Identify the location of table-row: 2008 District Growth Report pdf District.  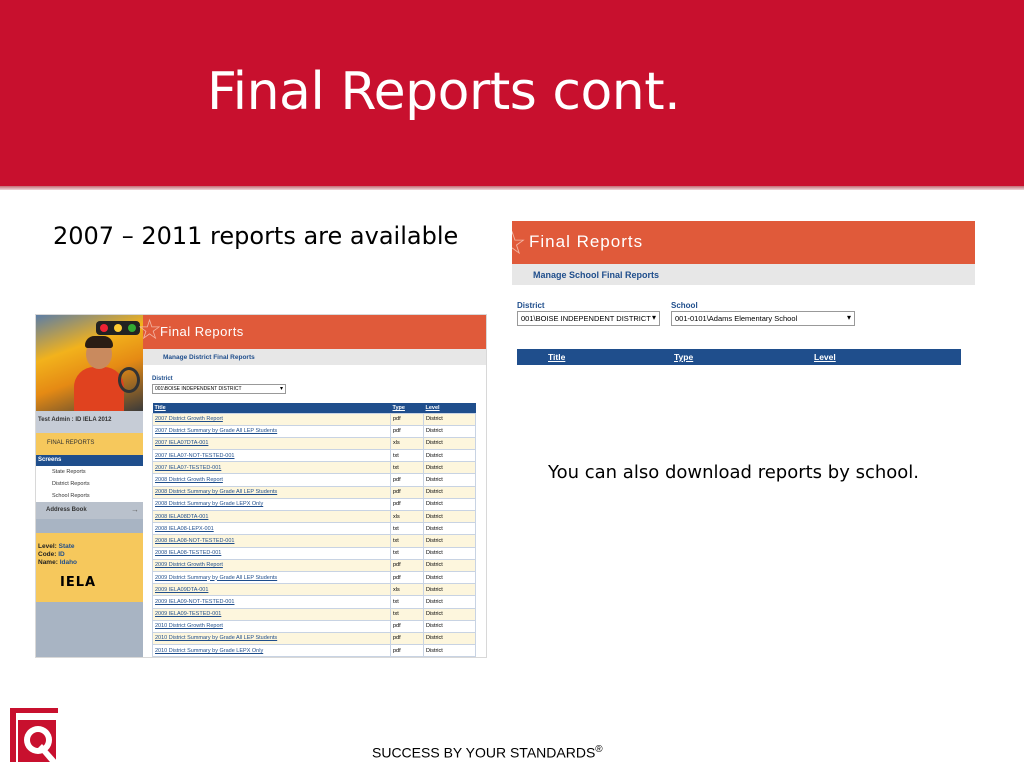
(314, 480).